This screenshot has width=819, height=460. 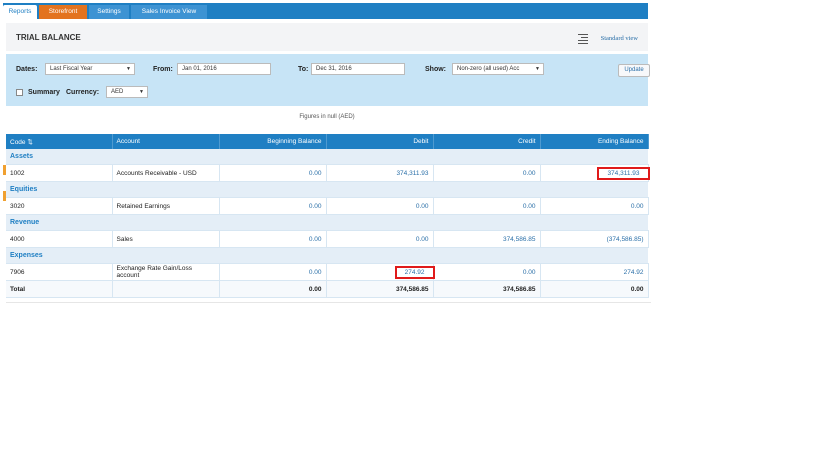 I want to click on total-credit: 374,586.85, so click(x=487, y=289).